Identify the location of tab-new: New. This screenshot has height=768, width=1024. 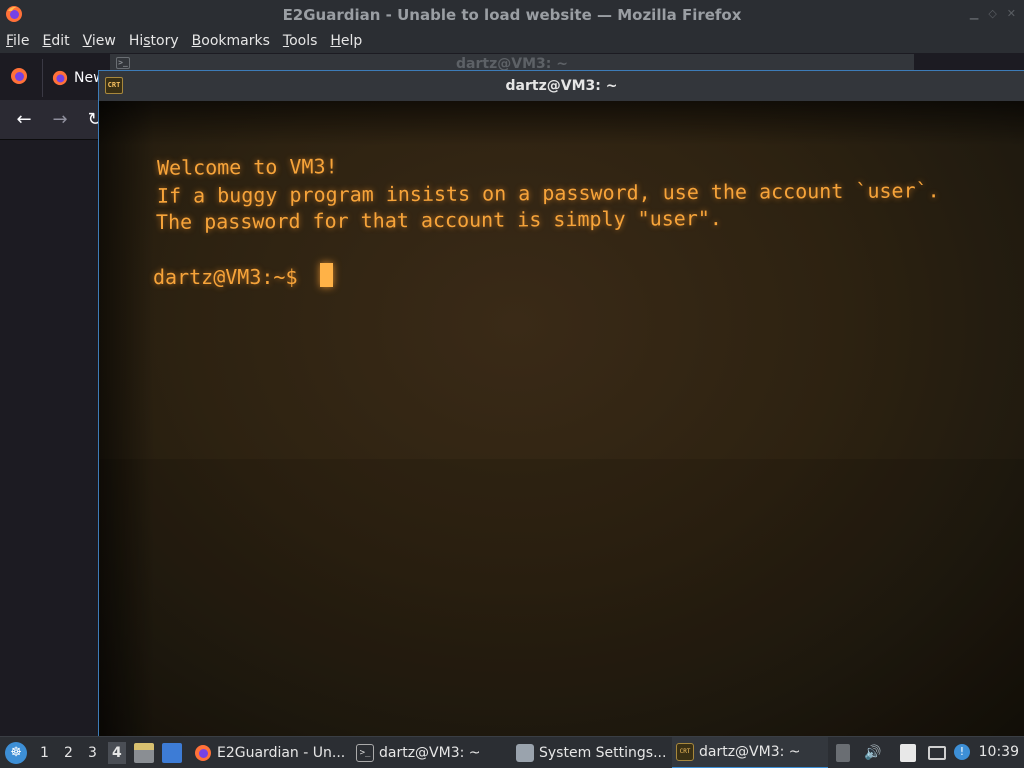
(78, 78).